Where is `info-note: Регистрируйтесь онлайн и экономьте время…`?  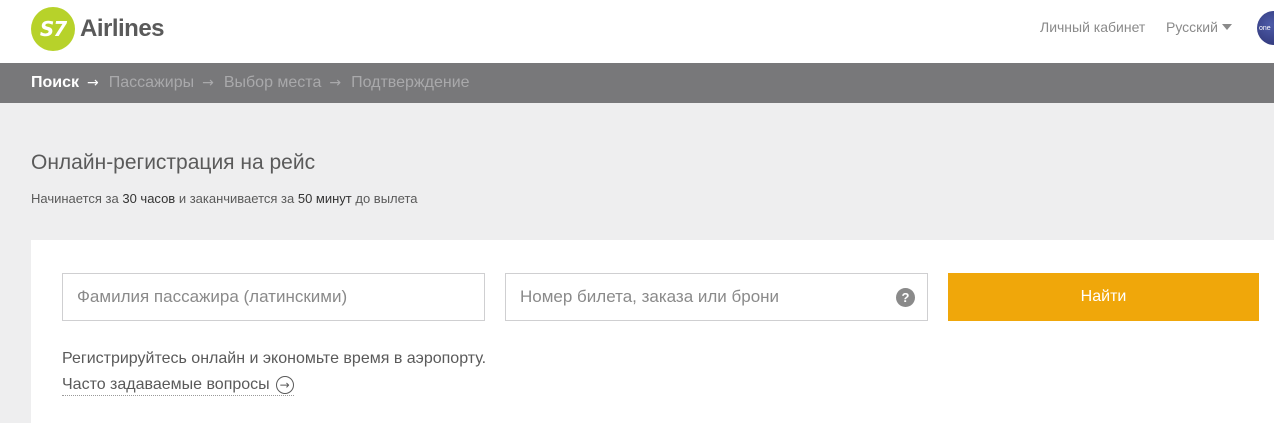 info-note: Регистрируйтесь онлайн и экономьте время… is located at coordinates (274, 358).